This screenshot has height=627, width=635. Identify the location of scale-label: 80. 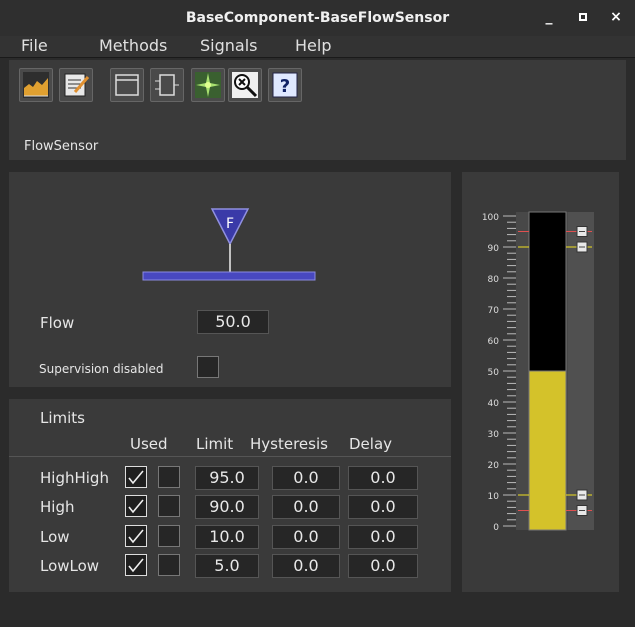
(494, 280).